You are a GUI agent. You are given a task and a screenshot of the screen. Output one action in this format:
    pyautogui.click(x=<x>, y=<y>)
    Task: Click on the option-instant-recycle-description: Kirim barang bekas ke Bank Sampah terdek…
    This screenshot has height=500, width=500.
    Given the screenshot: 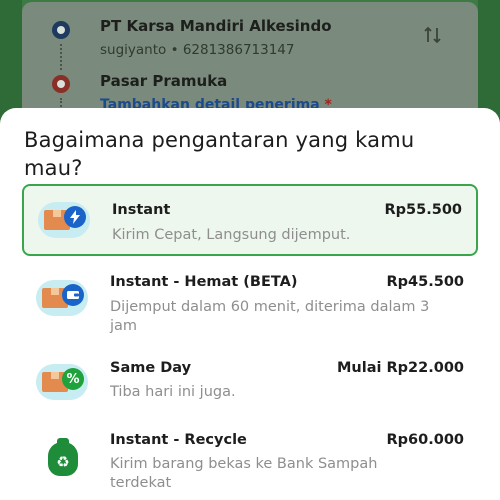 What is the action you would take?
    pyautogui.click(x=244, y=473)
    